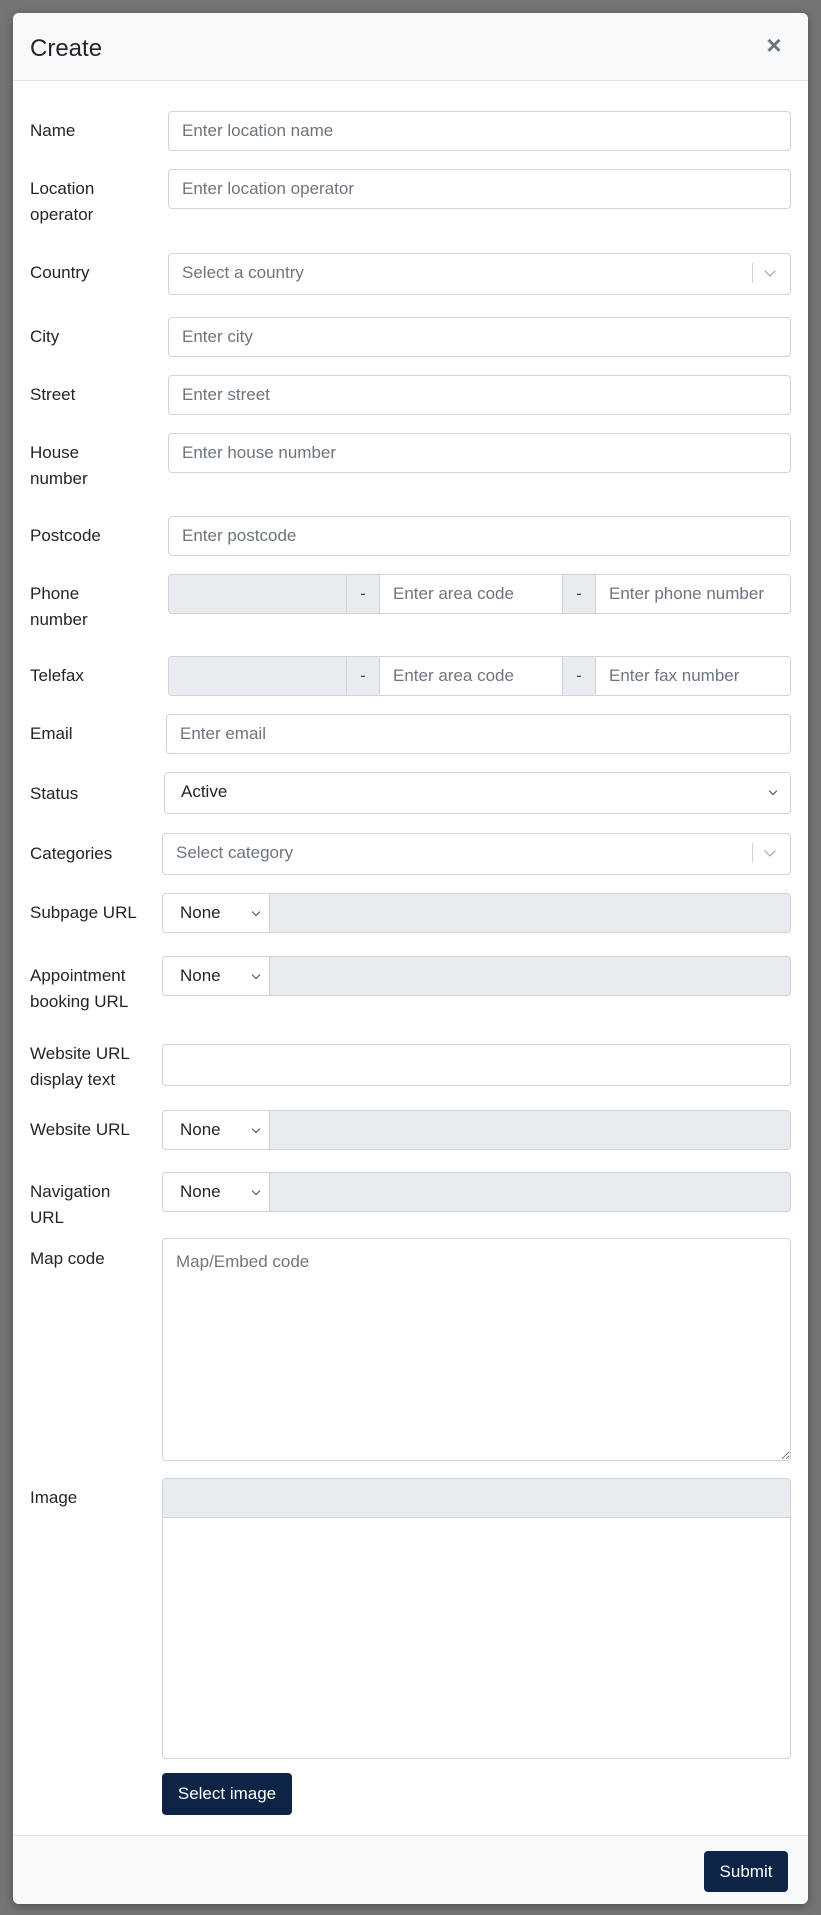 Image resolution: width=821 pixels, height=1915 pixels. I want to click on appointment-url-type-value: None, so click(200, 975).